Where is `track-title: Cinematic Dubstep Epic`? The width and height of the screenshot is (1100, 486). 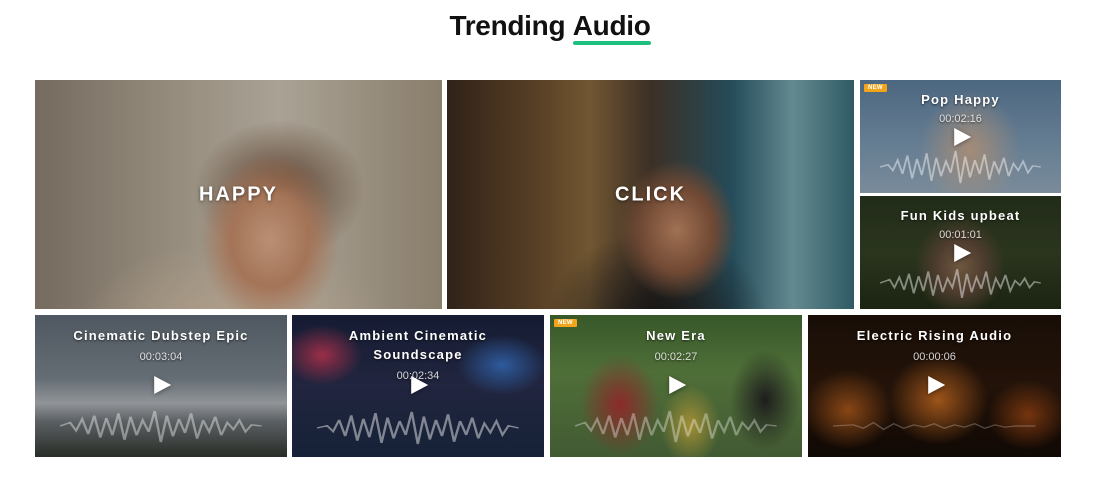 track-title: Cinematic Dubstep Epic is located at coordinates (161, 335).